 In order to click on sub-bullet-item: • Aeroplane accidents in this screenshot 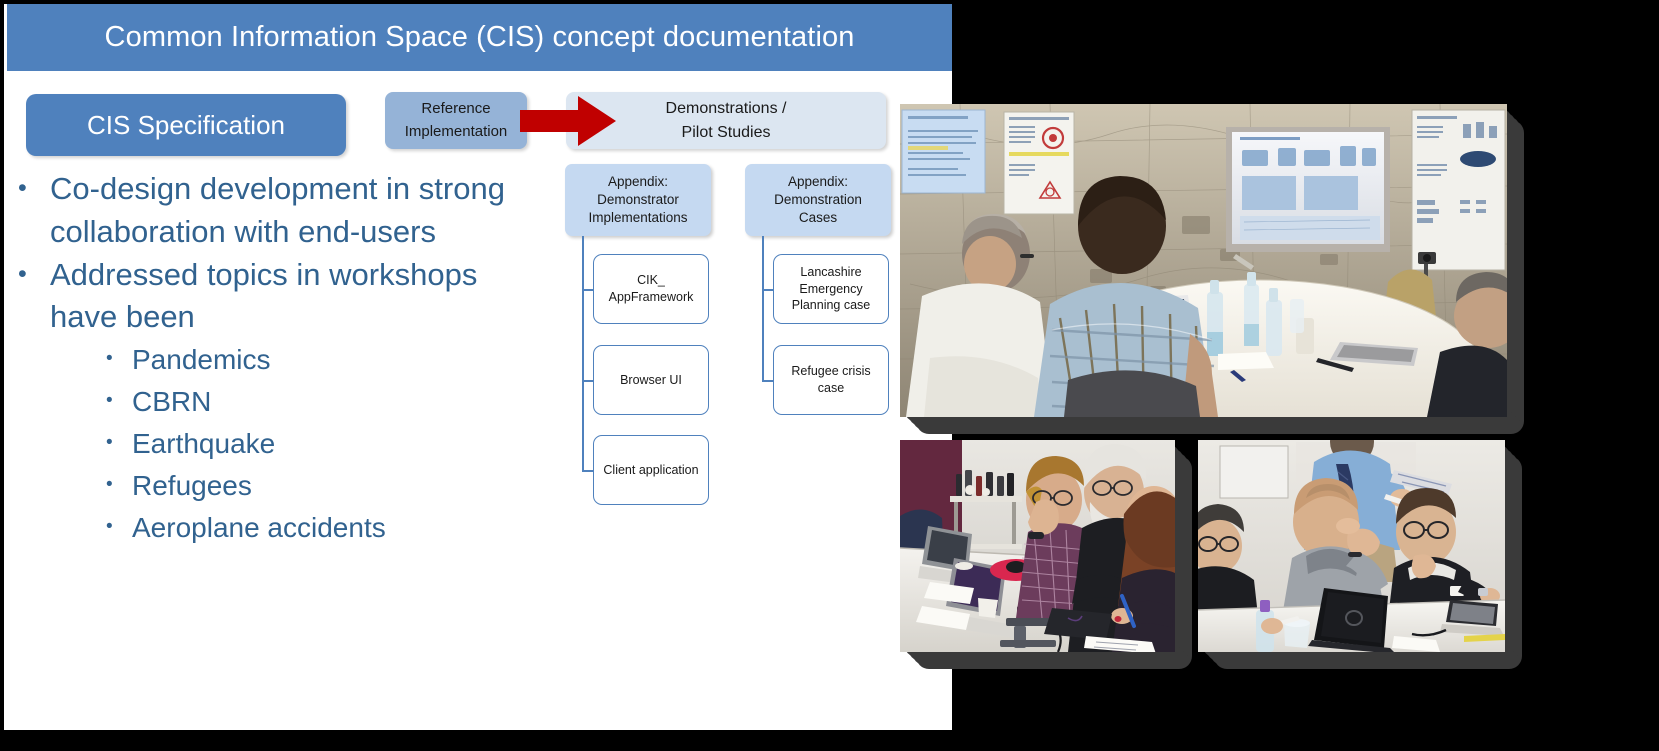, I will do `click(283, 528)`.